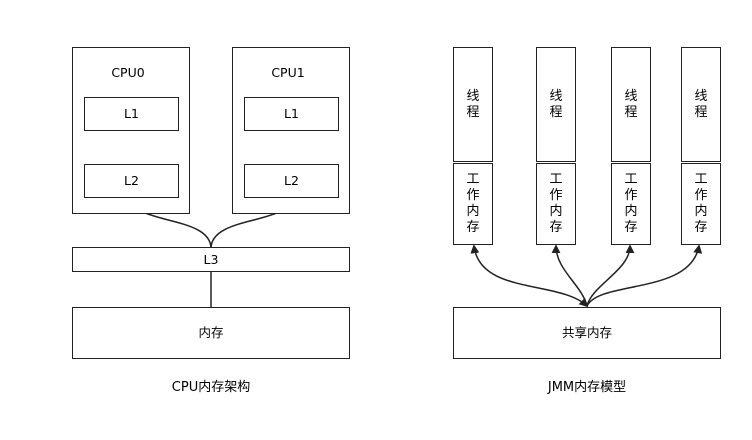  Describe the element at coordinates (211, 387) in the screenshot. I see `cpu-caption: CPU内存架构` at that location.